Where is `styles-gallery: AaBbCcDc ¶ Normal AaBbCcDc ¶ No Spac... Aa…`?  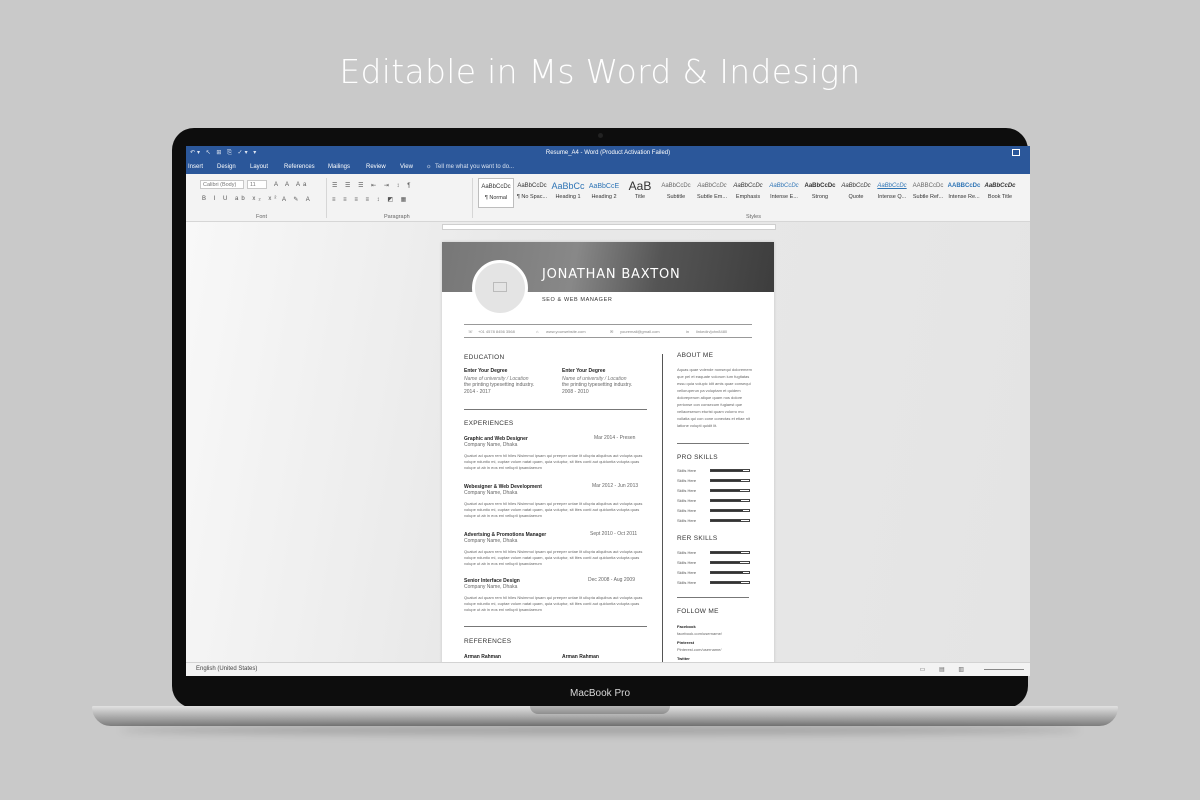
styles-gallery: AaBbCcDc ¶ Normal AaBbCcDc ¶ No Spac... Aa… is located at coordinates (752, 193).